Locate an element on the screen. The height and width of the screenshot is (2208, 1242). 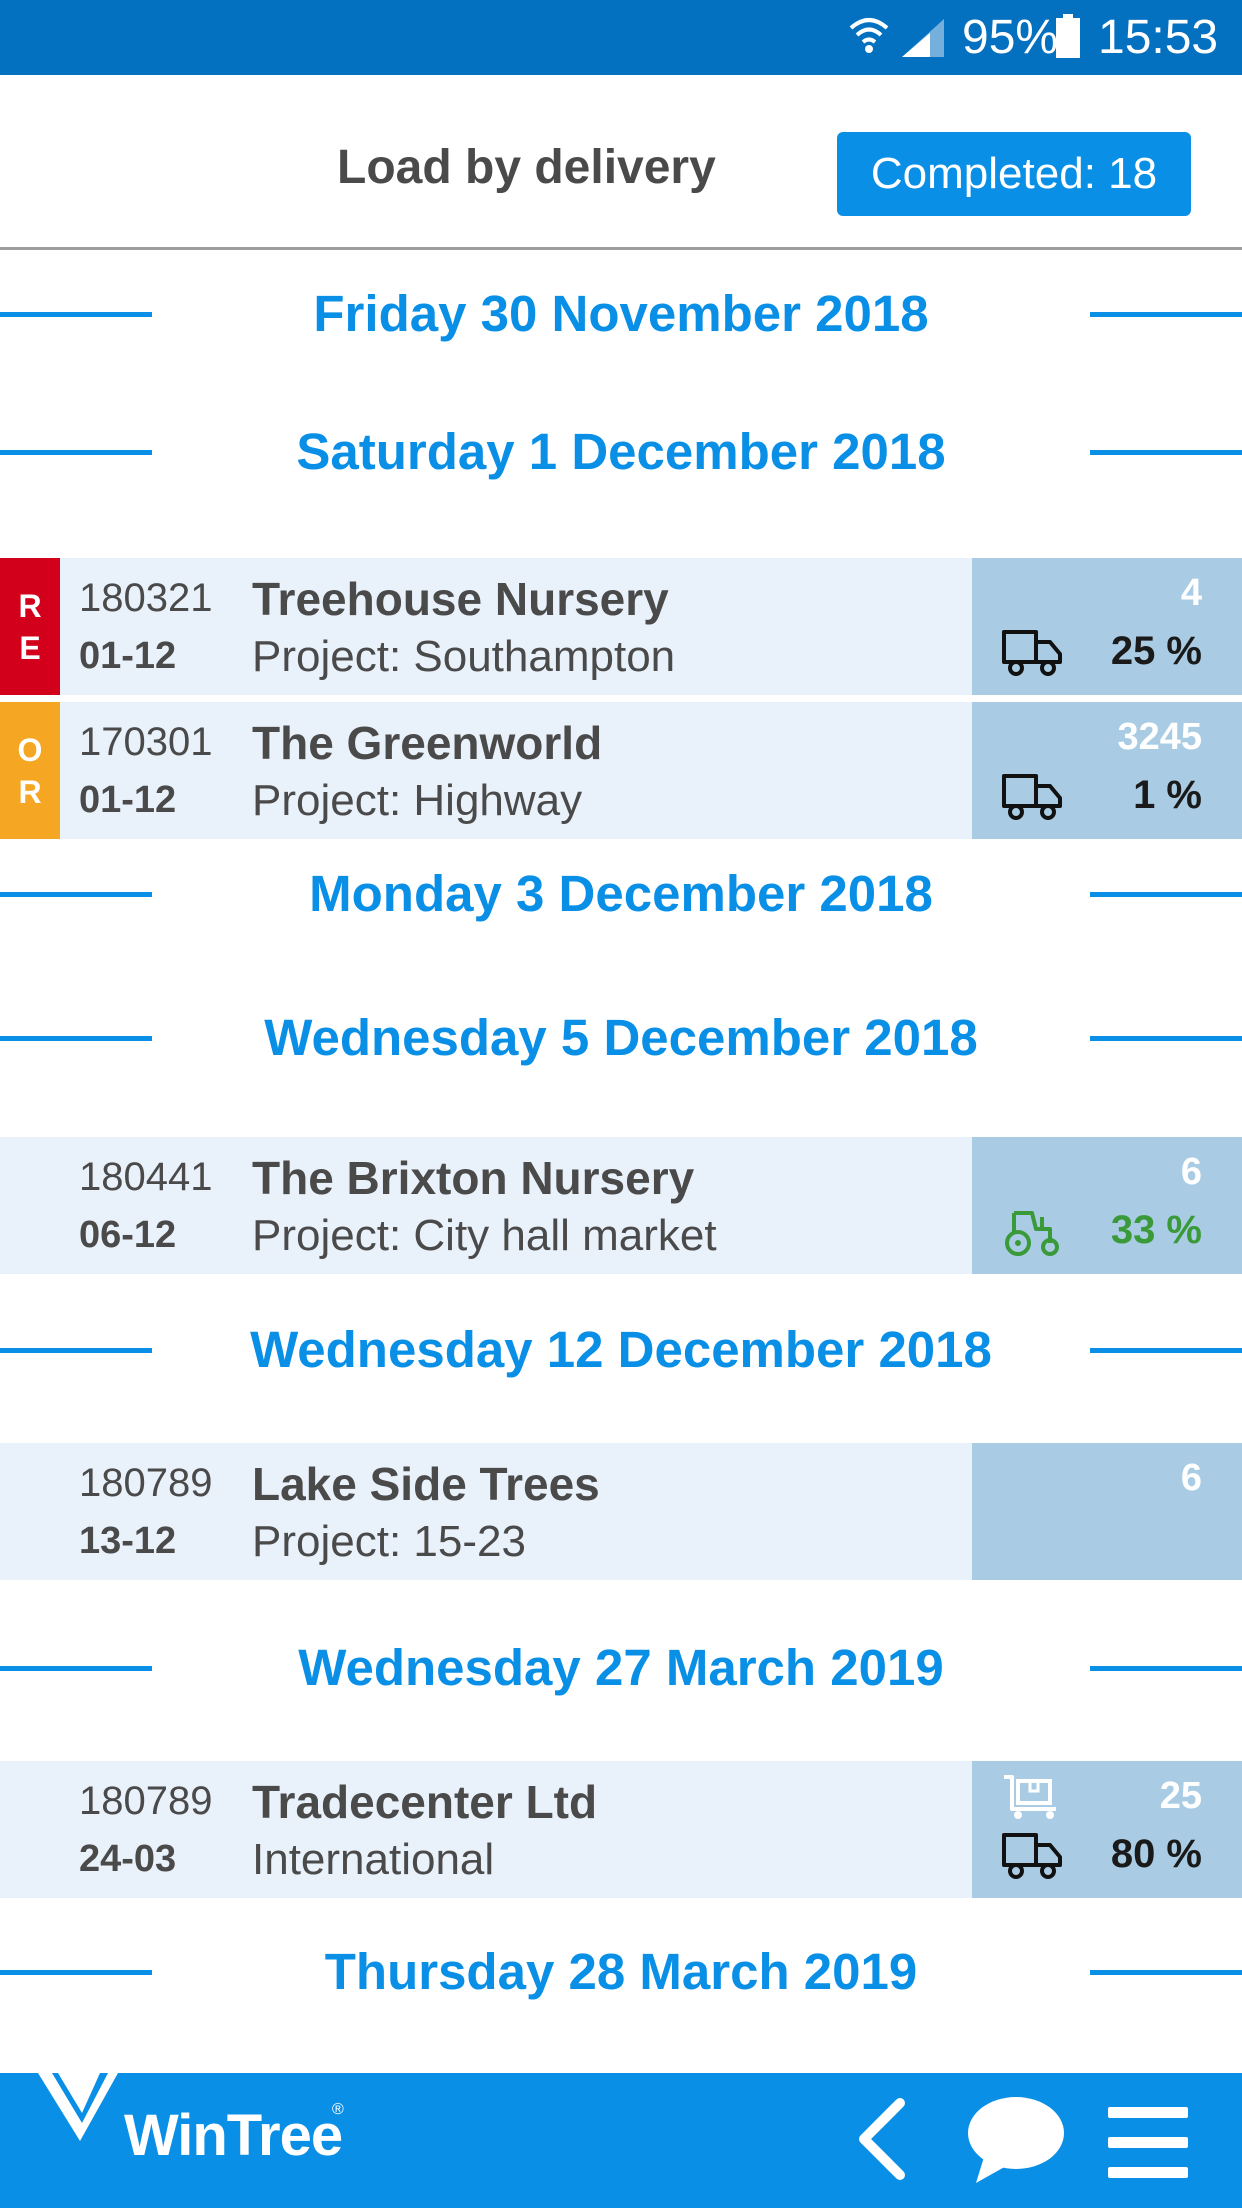
date-separator: Saturday 1 December 2018 is located at coordinates (621, 452).